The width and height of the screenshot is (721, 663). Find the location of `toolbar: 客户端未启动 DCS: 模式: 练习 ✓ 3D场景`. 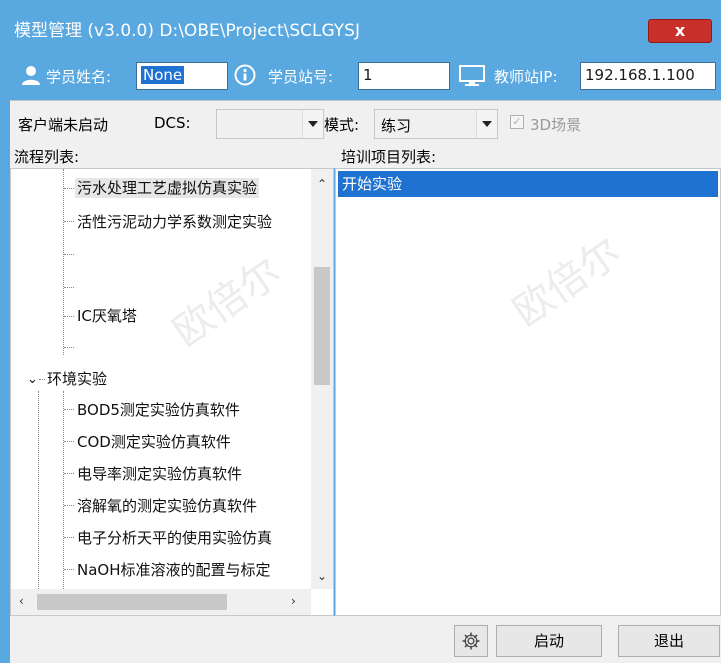

toolbar: 客户端未启动 DCS: 模式: 练习 ✓ 3D场景 is located at coordinates (365, 123).